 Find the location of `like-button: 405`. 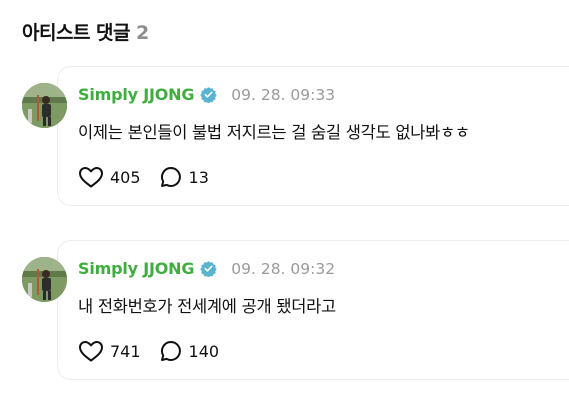

like-button: 405 is located at coordinates (109, 177).